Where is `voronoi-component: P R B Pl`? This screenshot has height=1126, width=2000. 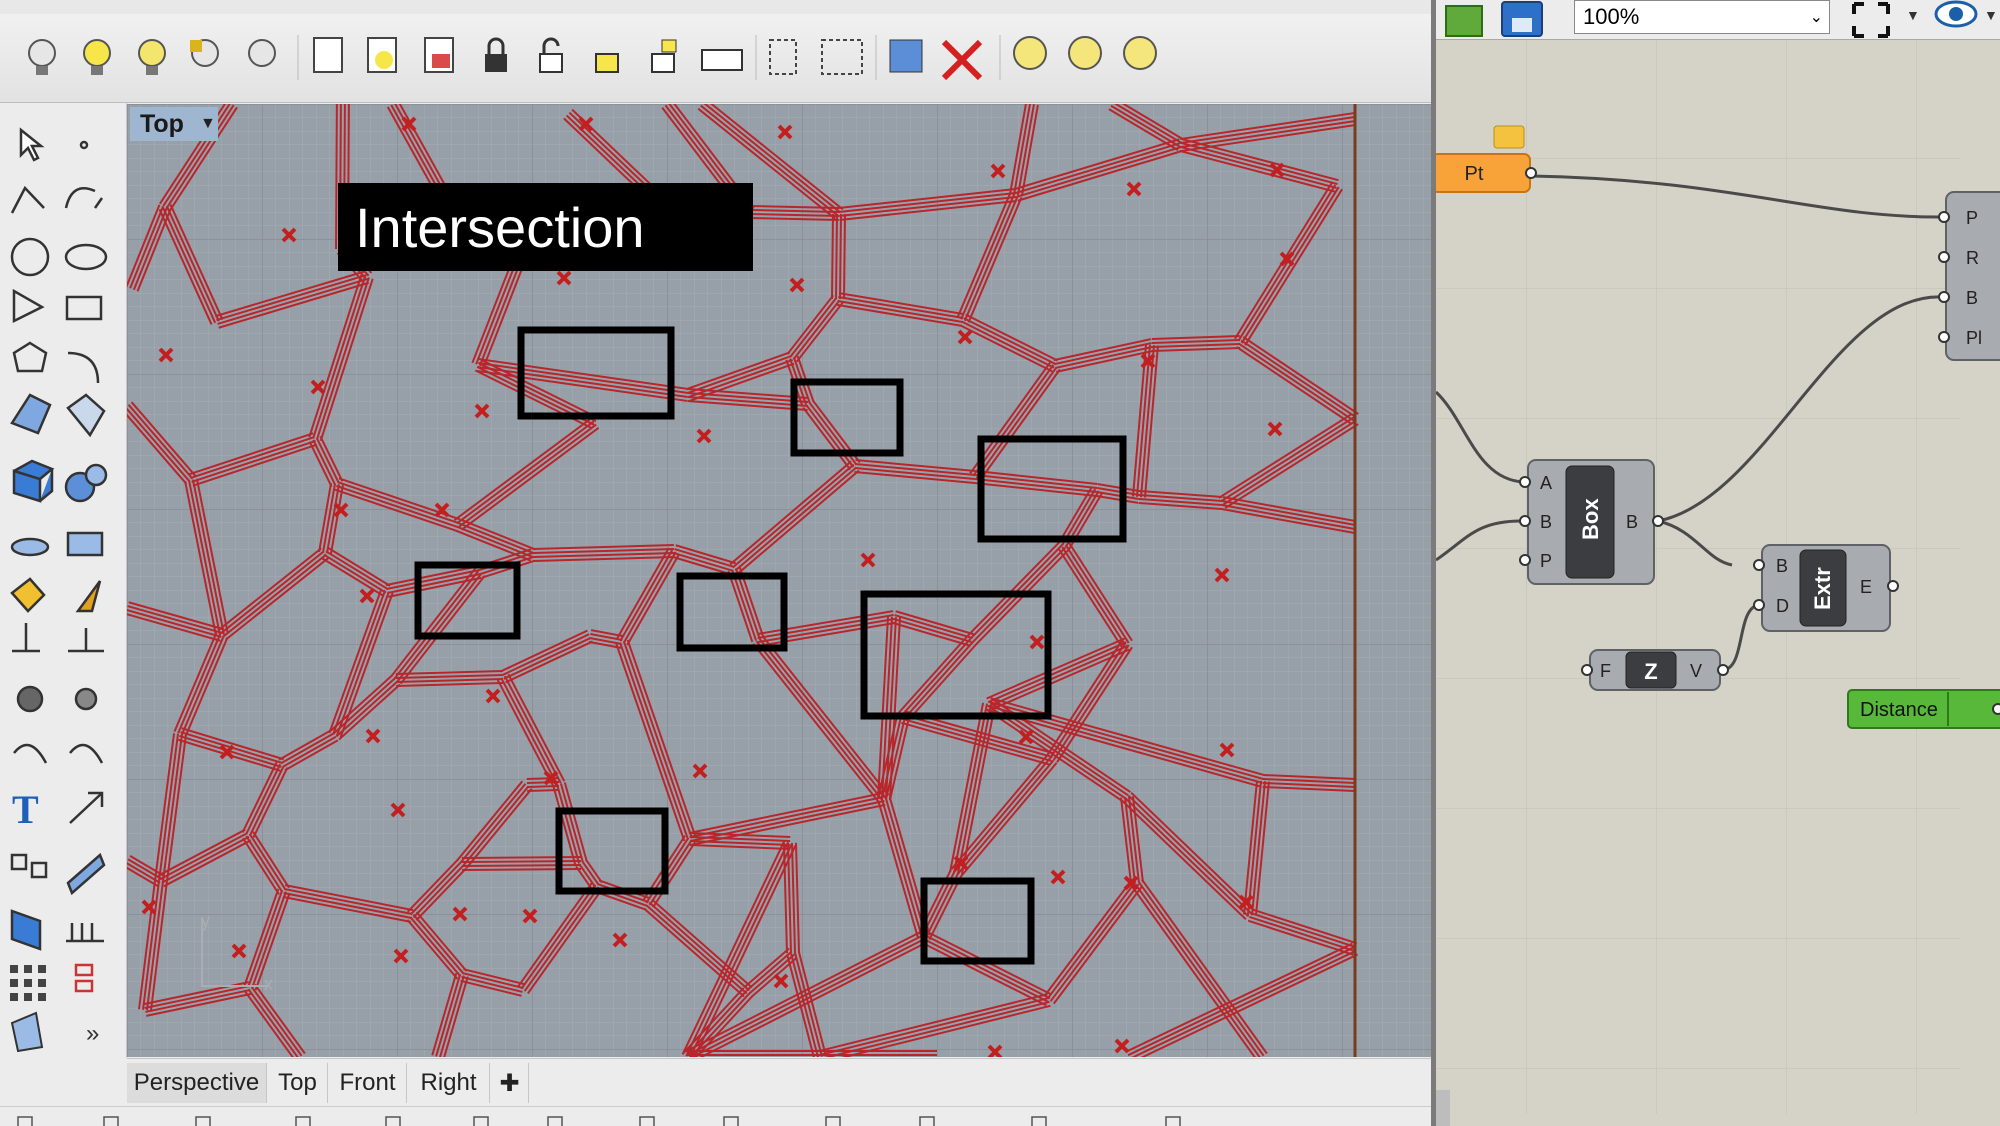
voronoi-component: P R B Pl is located at coordinates (1969, 276).